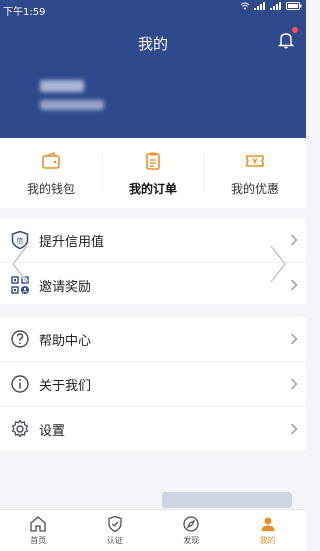 The image size is (320, 551). I want to click on tab-label: 发现, so click(191, 540).